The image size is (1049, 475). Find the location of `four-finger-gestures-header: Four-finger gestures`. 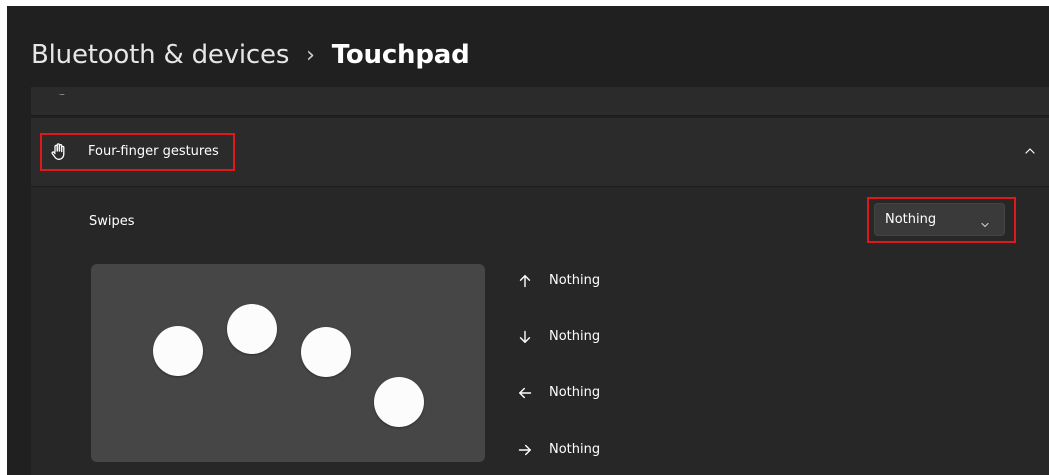

four-finger-gestures-header: Four-finger gestures is located at coordinates (540, 152).